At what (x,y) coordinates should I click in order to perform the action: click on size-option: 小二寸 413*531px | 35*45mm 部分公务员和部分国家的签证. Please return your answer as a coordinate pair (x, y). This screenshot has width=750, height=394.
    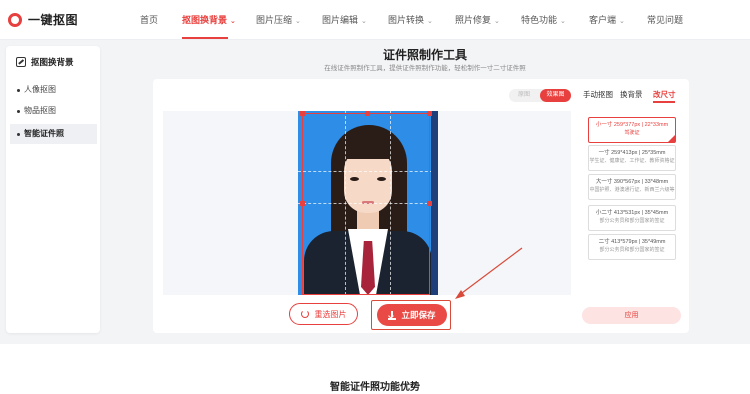
    Looking at the image, I should click on (632, 218).